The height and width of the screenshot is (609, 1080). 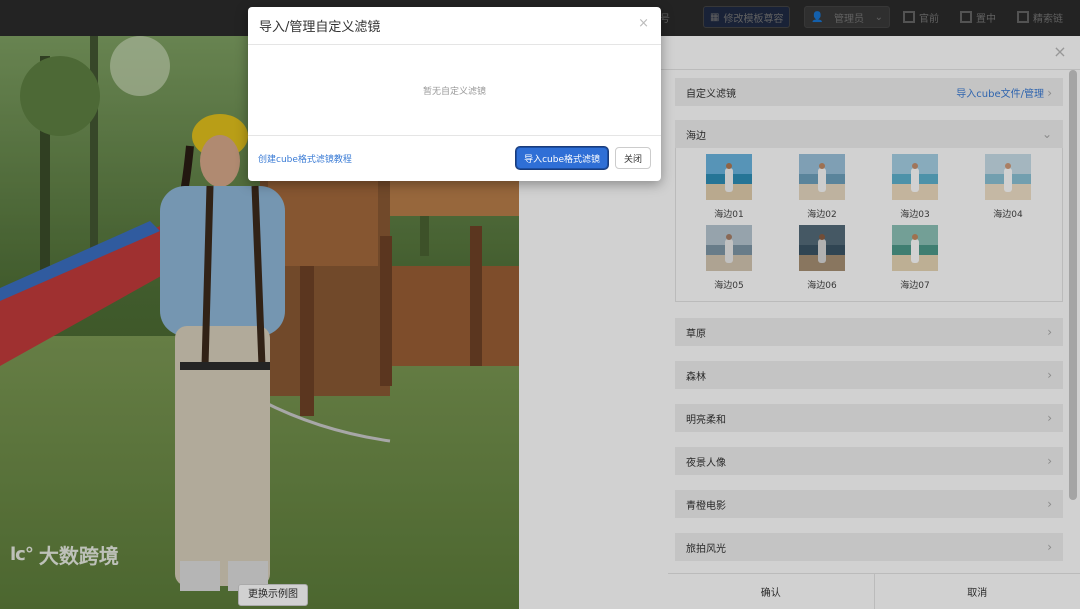 I want to click on import-cube-filter-button: 导入cube格式滤镜, so click(x=562, y=158).